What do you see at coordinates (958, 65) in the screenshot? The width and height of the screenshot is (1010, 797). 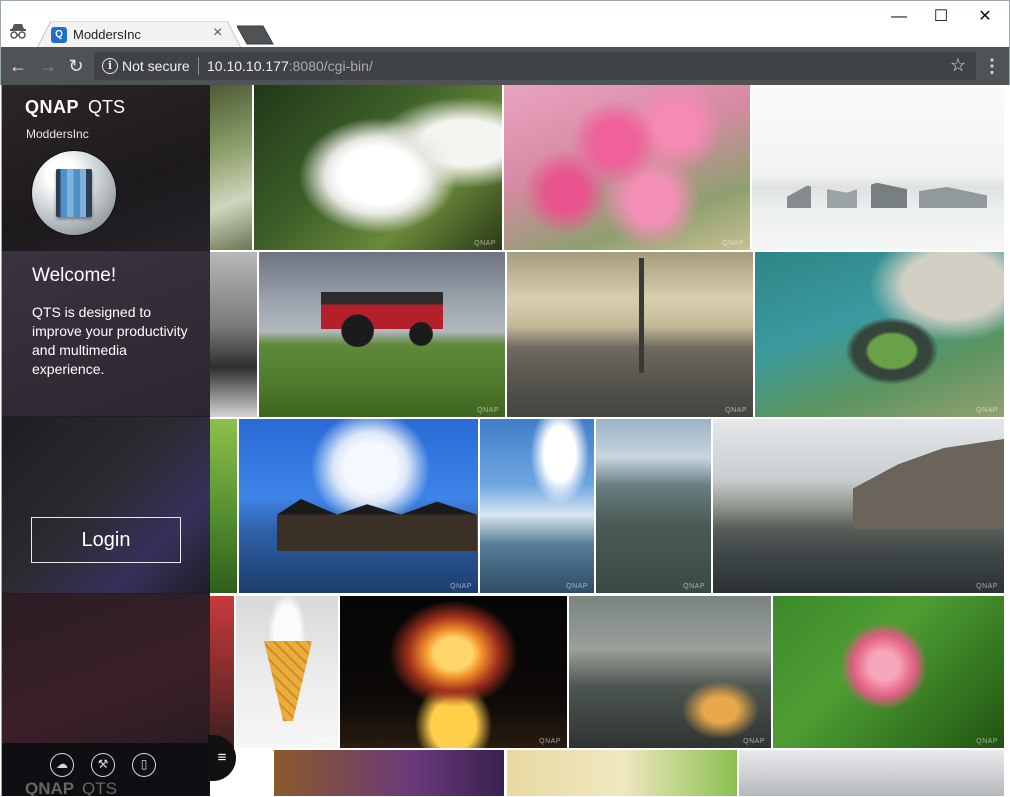 I see `bookmark-star-icon: ☆` at bounding box center [958, 65].